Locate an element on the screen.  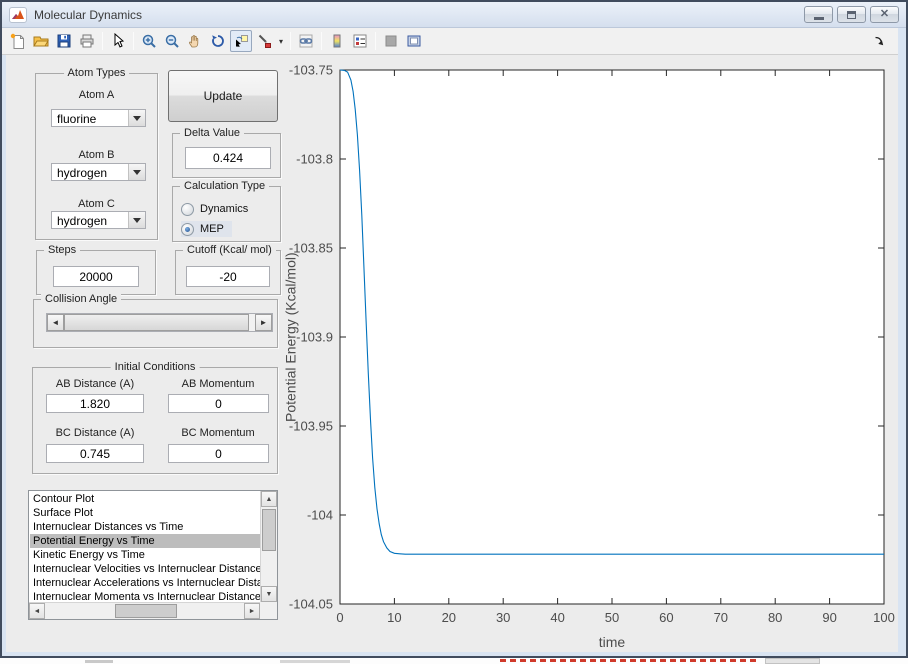
horizontal-scrollbar: ◄ ► is located at coordinates (144, 610).